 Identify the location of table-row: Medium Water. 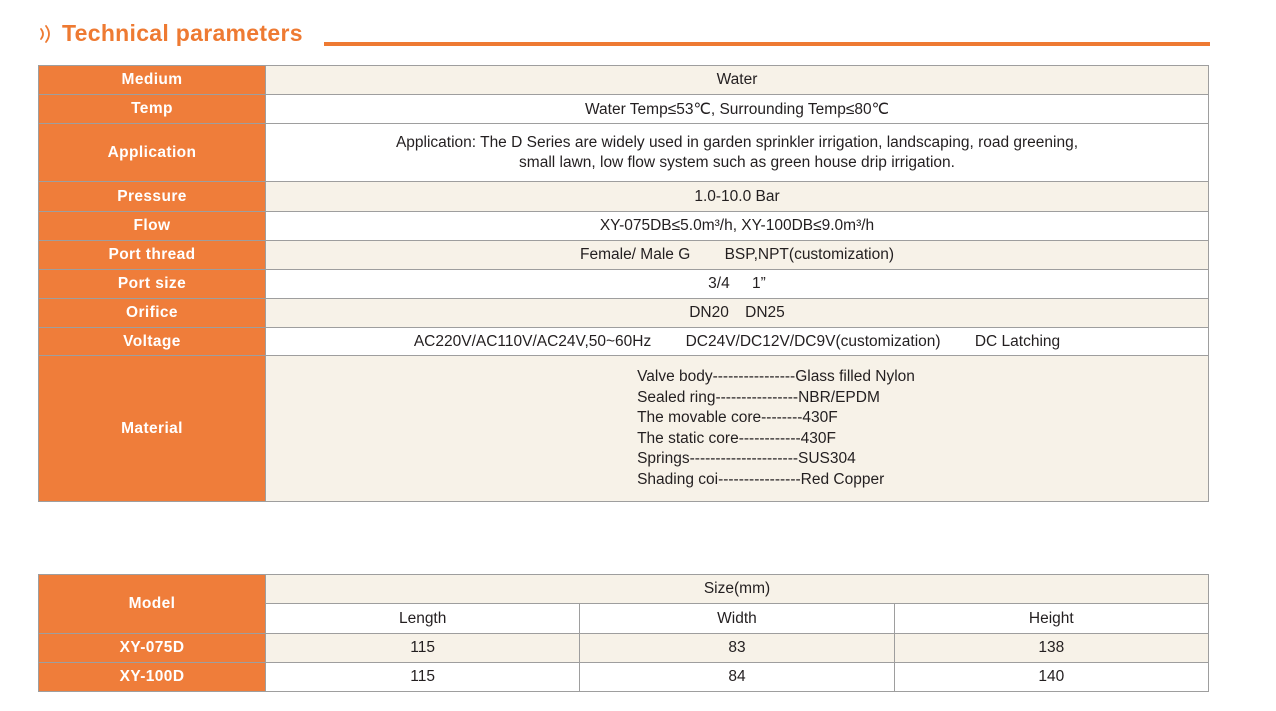
(623, 80).